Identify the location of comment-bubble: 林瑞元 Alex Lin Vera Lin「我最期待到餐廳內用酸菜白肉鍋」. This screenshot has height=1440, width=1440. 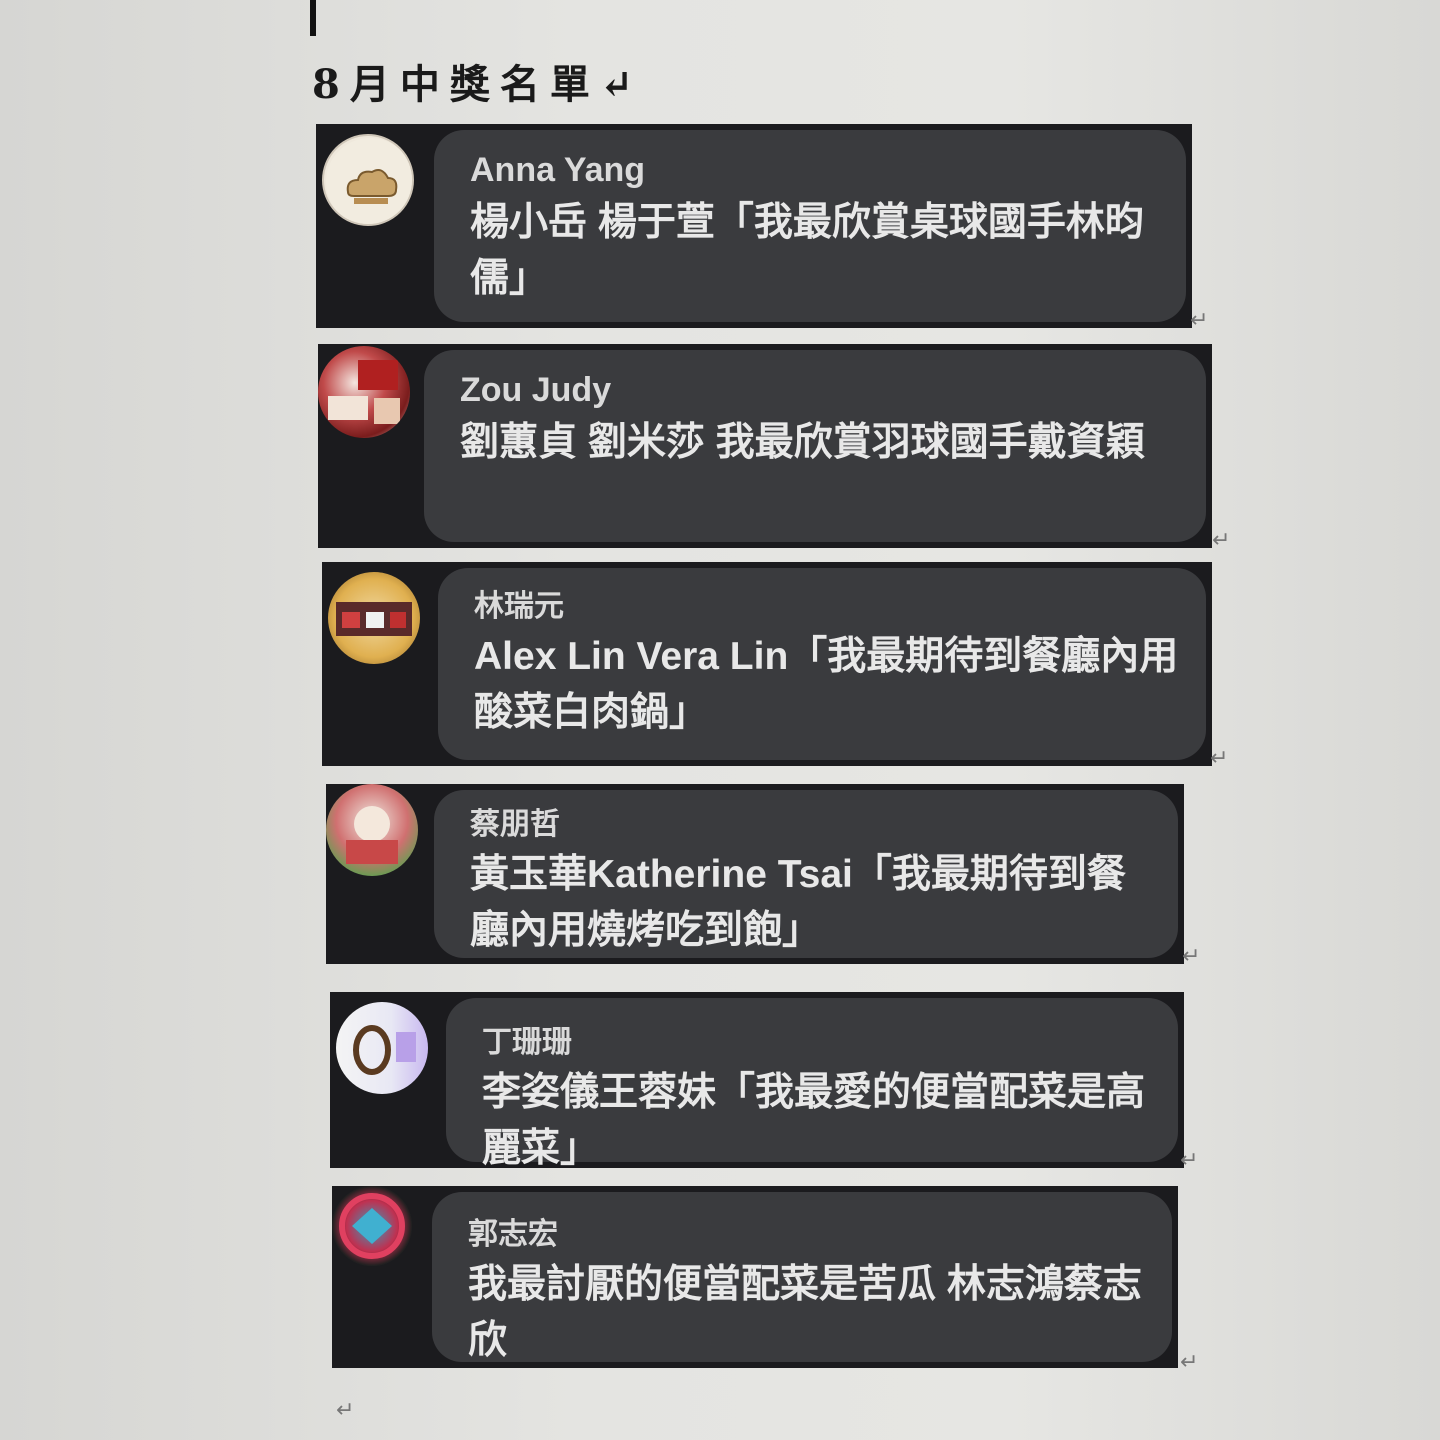
(822, 664).